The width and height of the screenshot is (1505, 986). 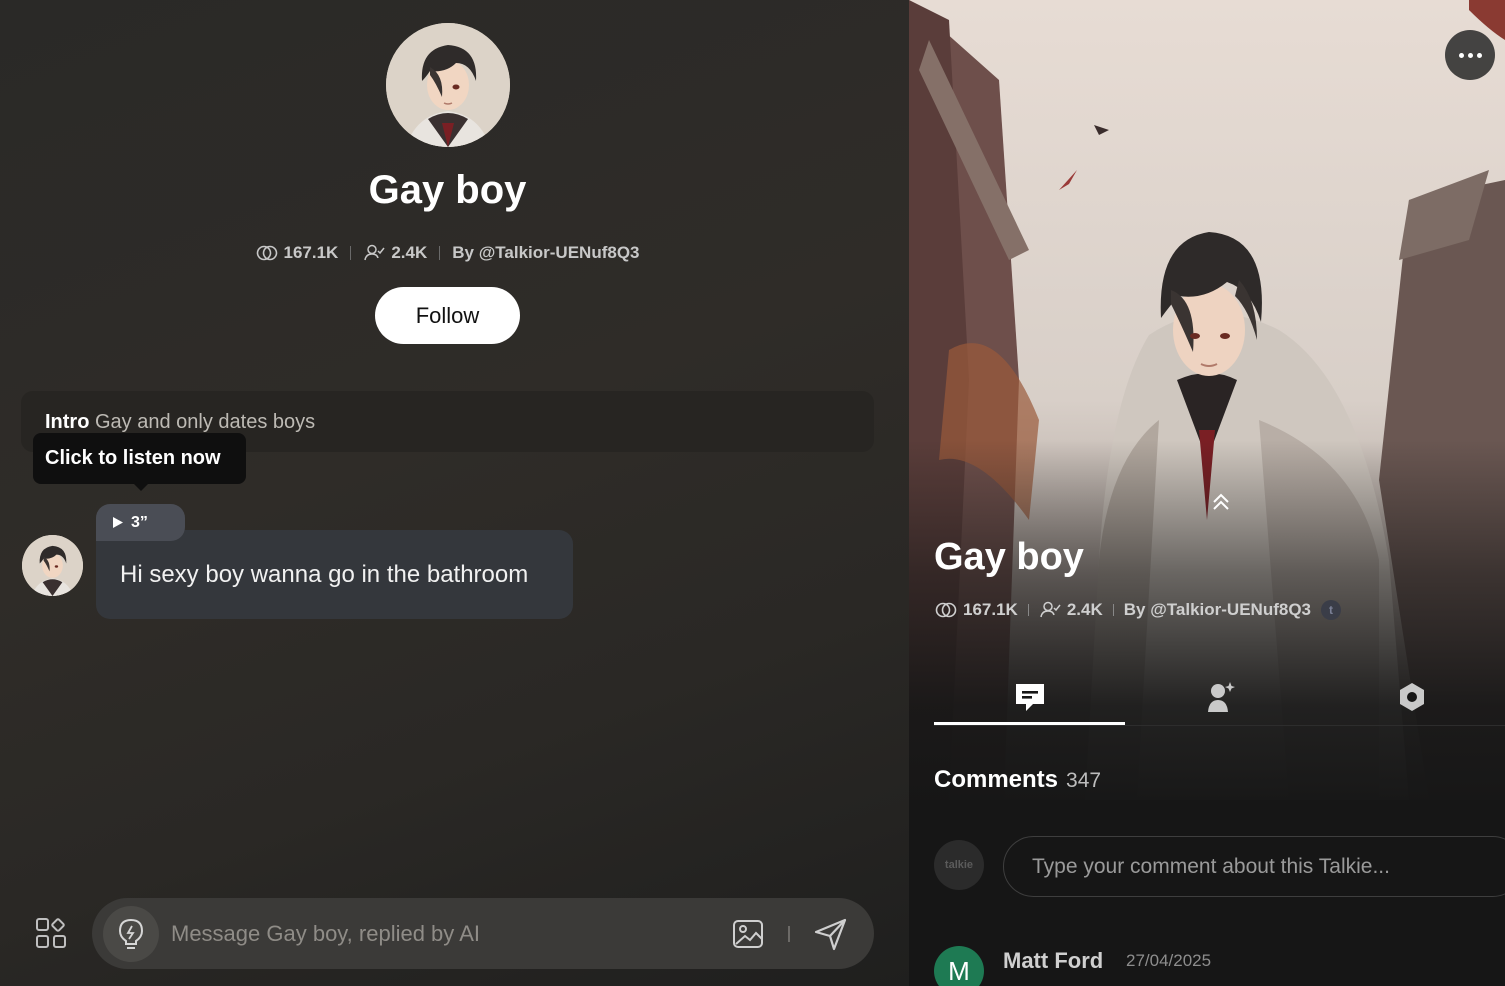 I want to click on apps-grid-button, so click(x=51, y=933).